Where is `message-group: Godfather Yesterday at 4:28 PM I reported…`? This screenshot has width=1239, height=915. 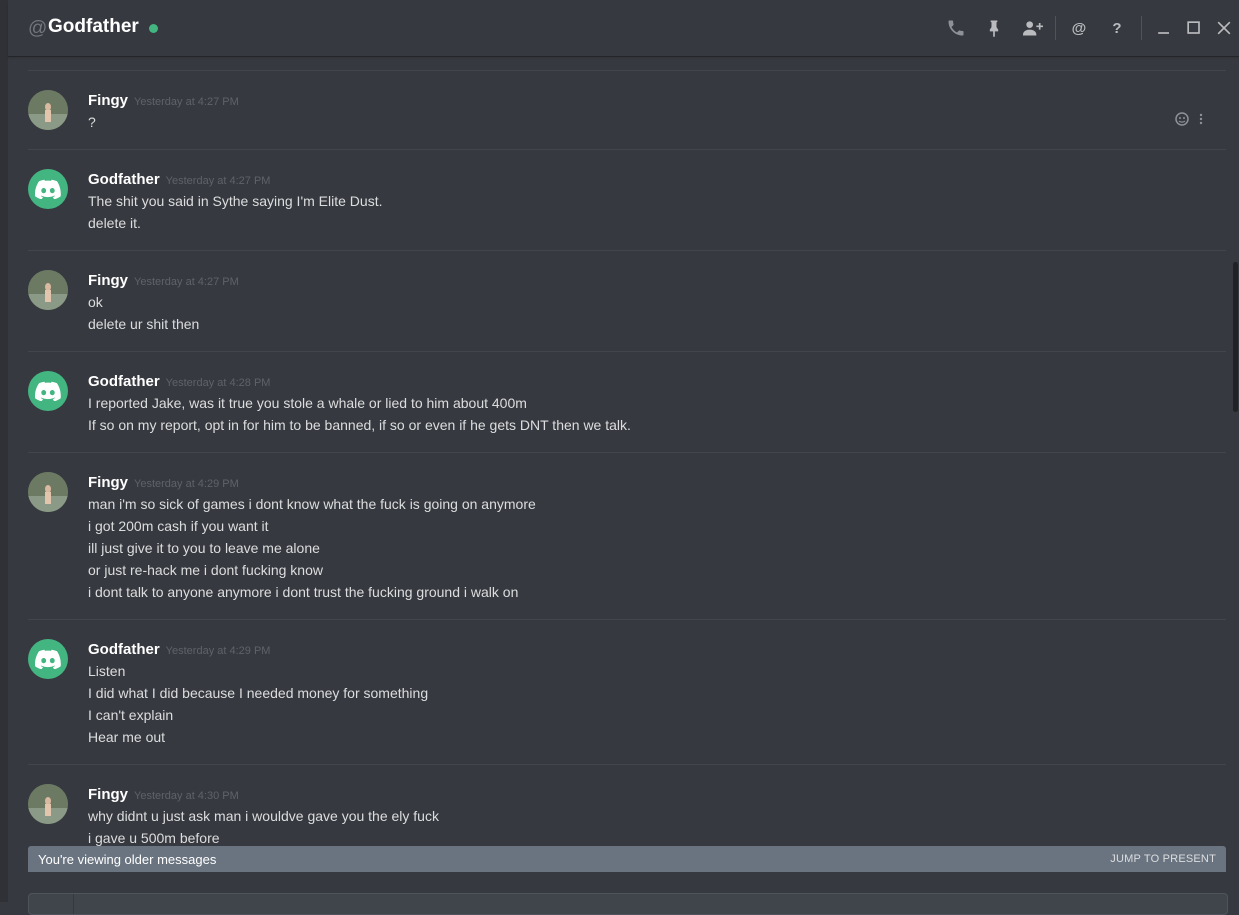 message-group: Godfather Yesterday at 4:28 PM I reported… is located at coordinates (627, 401).